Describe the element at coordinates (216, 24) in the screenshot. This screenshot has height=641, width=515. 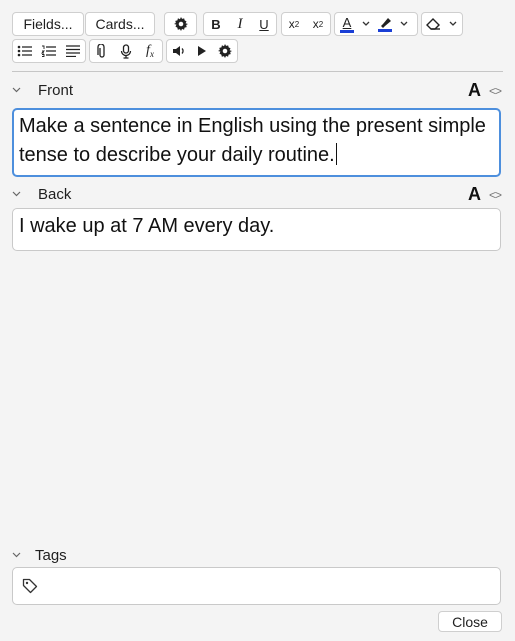
I see `bold-button: B` at that location.